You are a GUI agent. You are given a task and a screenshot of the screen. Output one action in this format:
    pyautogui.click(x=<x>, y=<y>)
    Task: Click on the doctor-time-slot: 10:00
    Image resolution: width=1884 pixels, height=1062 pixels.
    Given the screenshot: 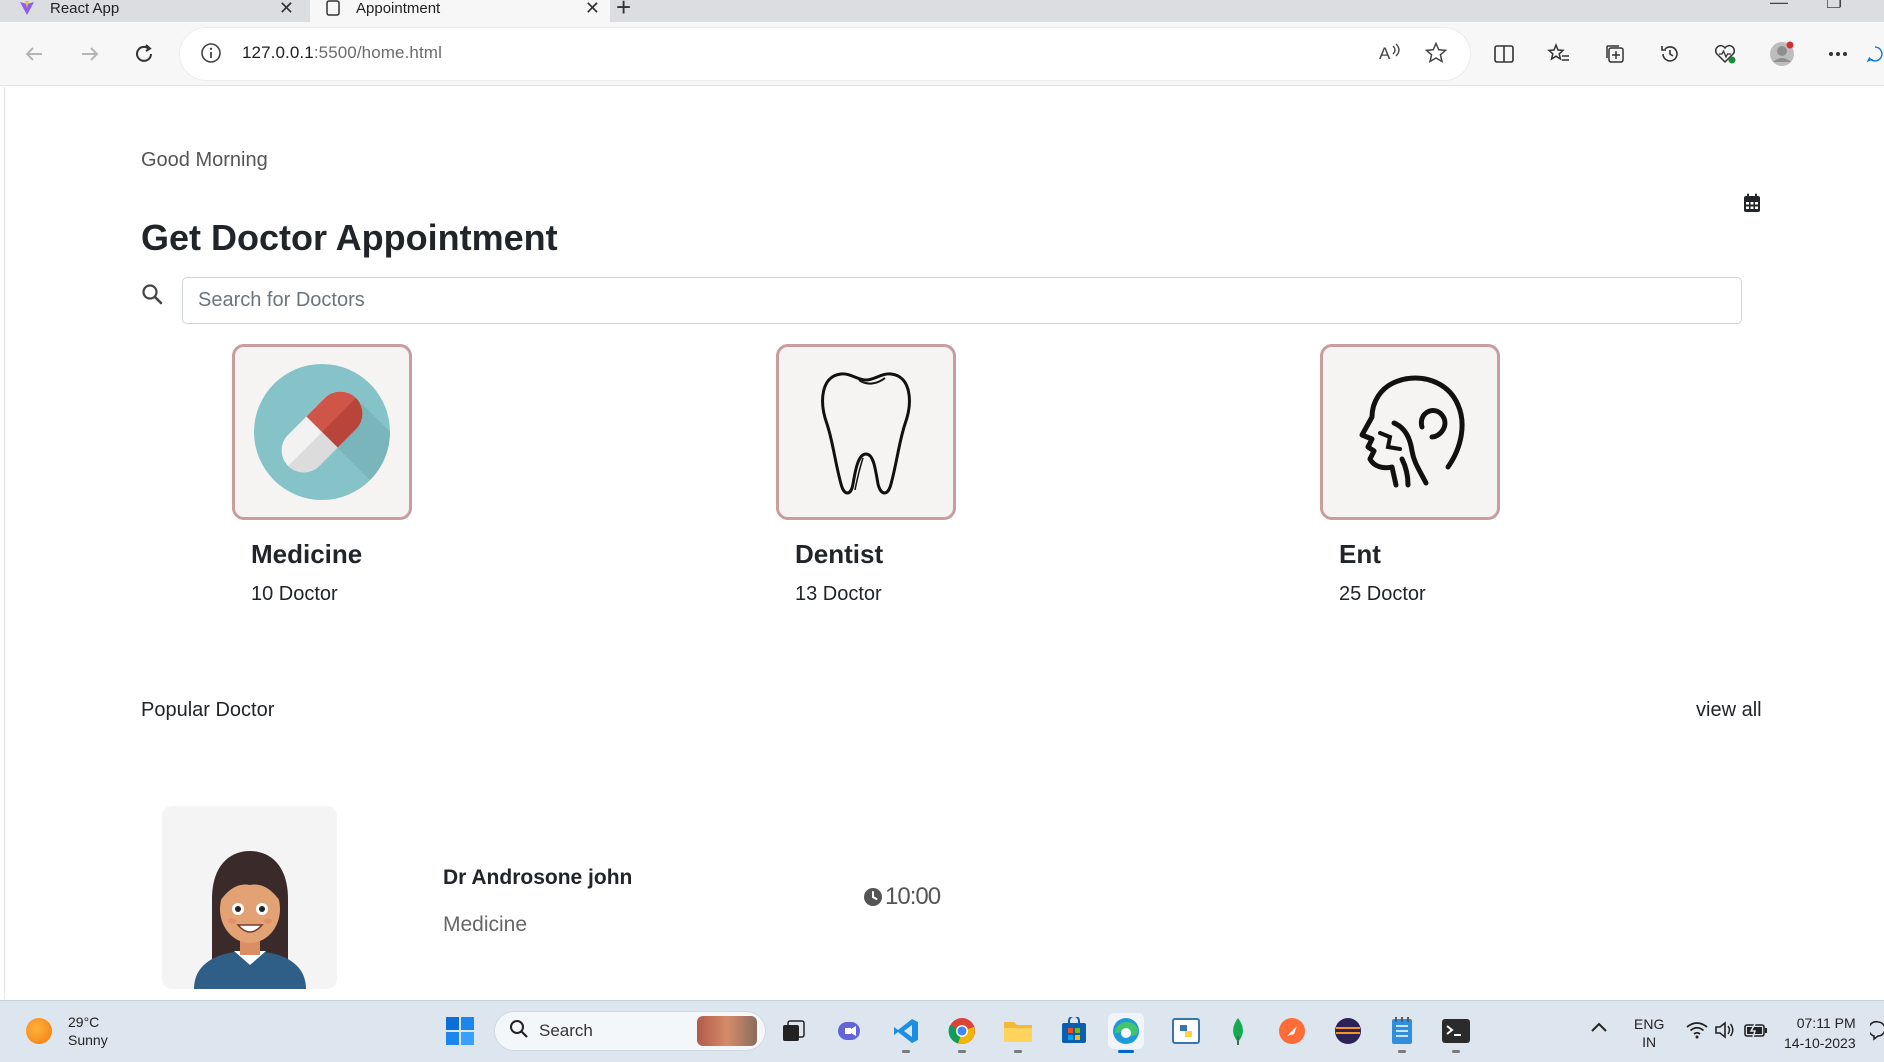 What is the action you would take?
    pyautogui.click(x=902, y=897)
    